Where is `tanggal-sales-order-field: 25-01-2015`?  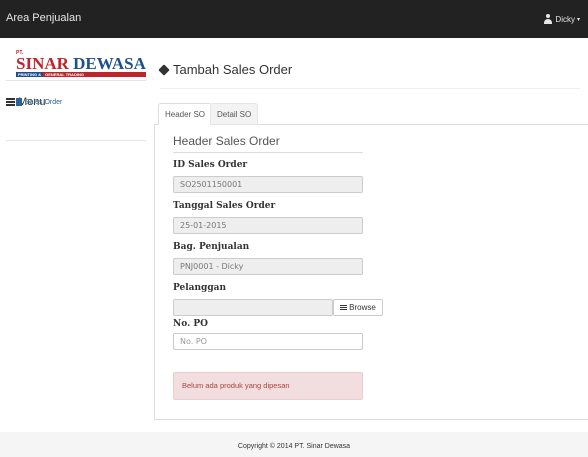
tanggal-sales-order-field: 25-01-2015 is located at coordinates (268, 225).